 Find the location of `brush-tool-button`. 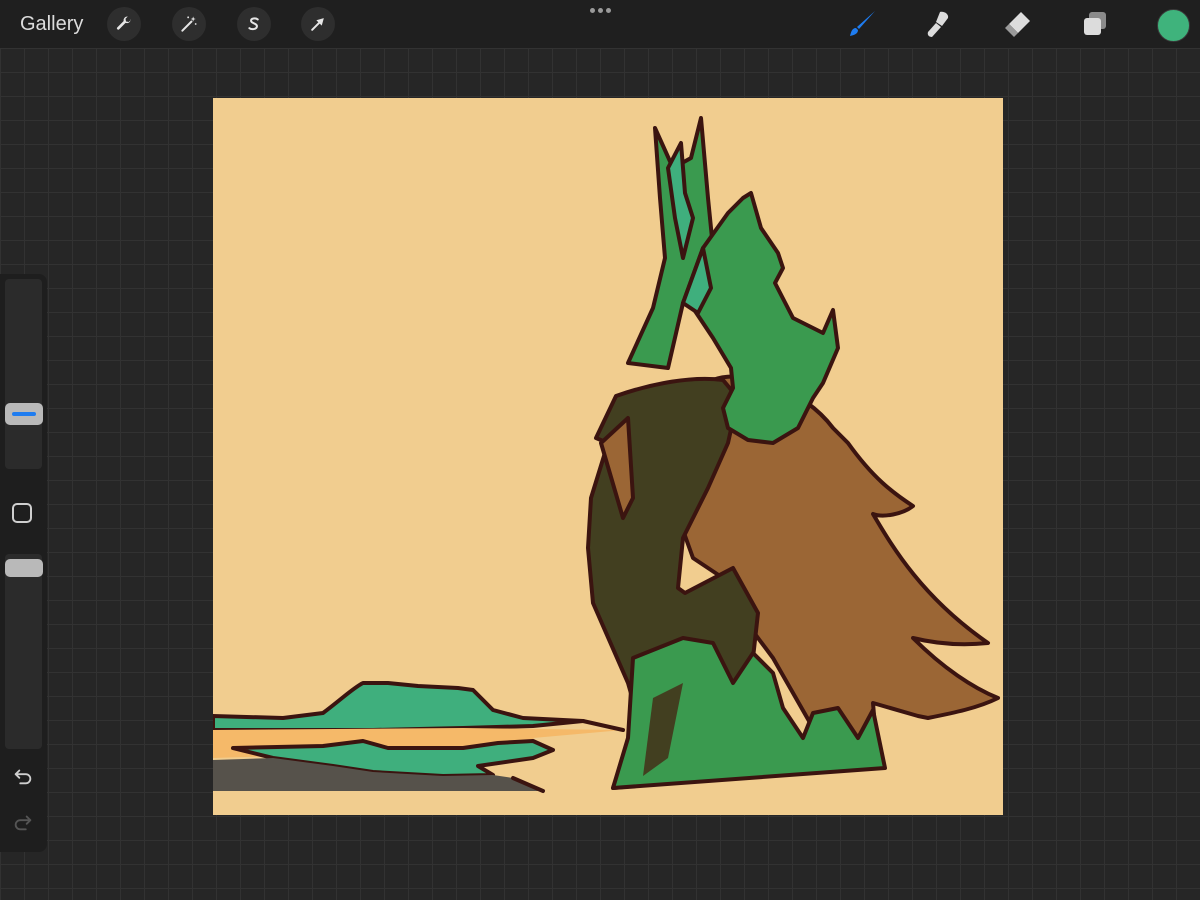

brush-tool-button is located at coordinates (862, 24).